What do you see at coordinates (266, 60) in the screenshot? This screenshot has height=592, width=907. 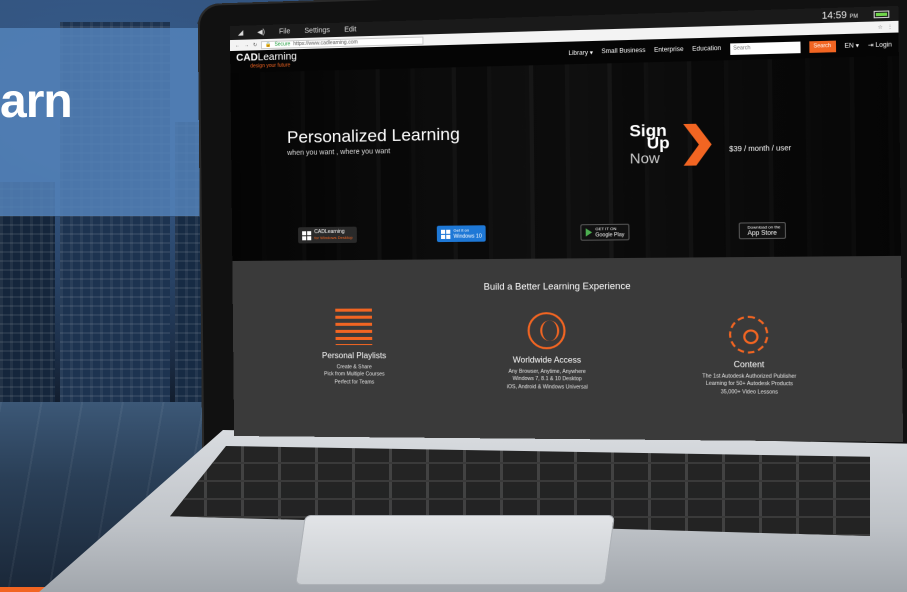 I see `cadlearning-logo: CADLearning design your future` at bounding box center [266, 60].